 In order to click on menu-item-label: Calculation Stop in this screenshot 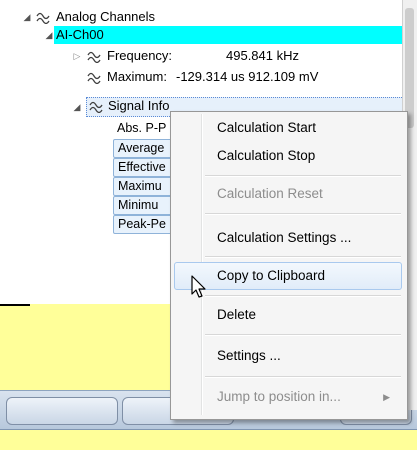, I will do `click(266, 155)`.